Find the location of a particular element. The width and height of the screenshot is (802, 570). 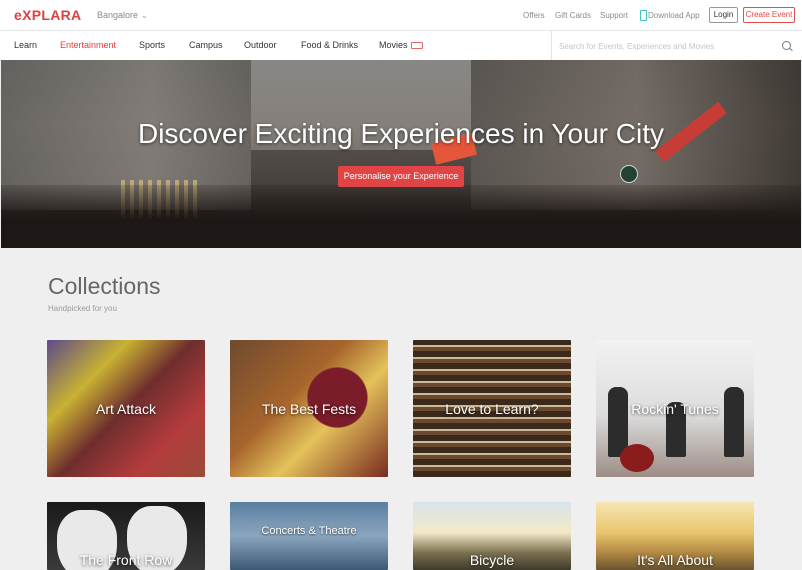

explara-logo: eXPLARA is located at coordinates (47, 15).